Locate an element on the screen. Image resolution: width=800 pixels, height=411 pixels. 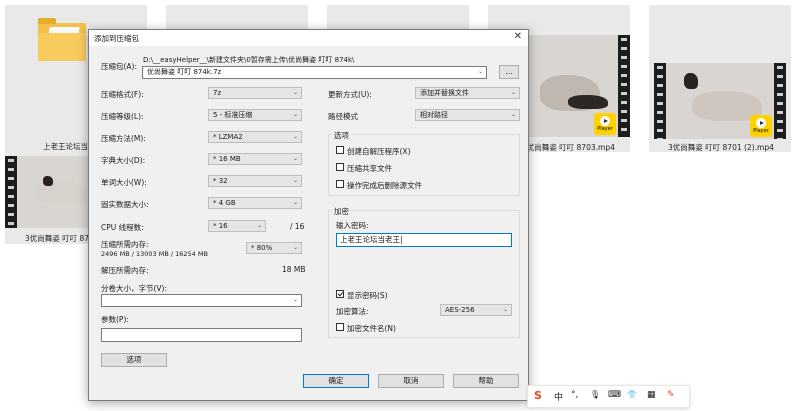
path-mode-label: 路径模式 is located at coordinates (343, 116).